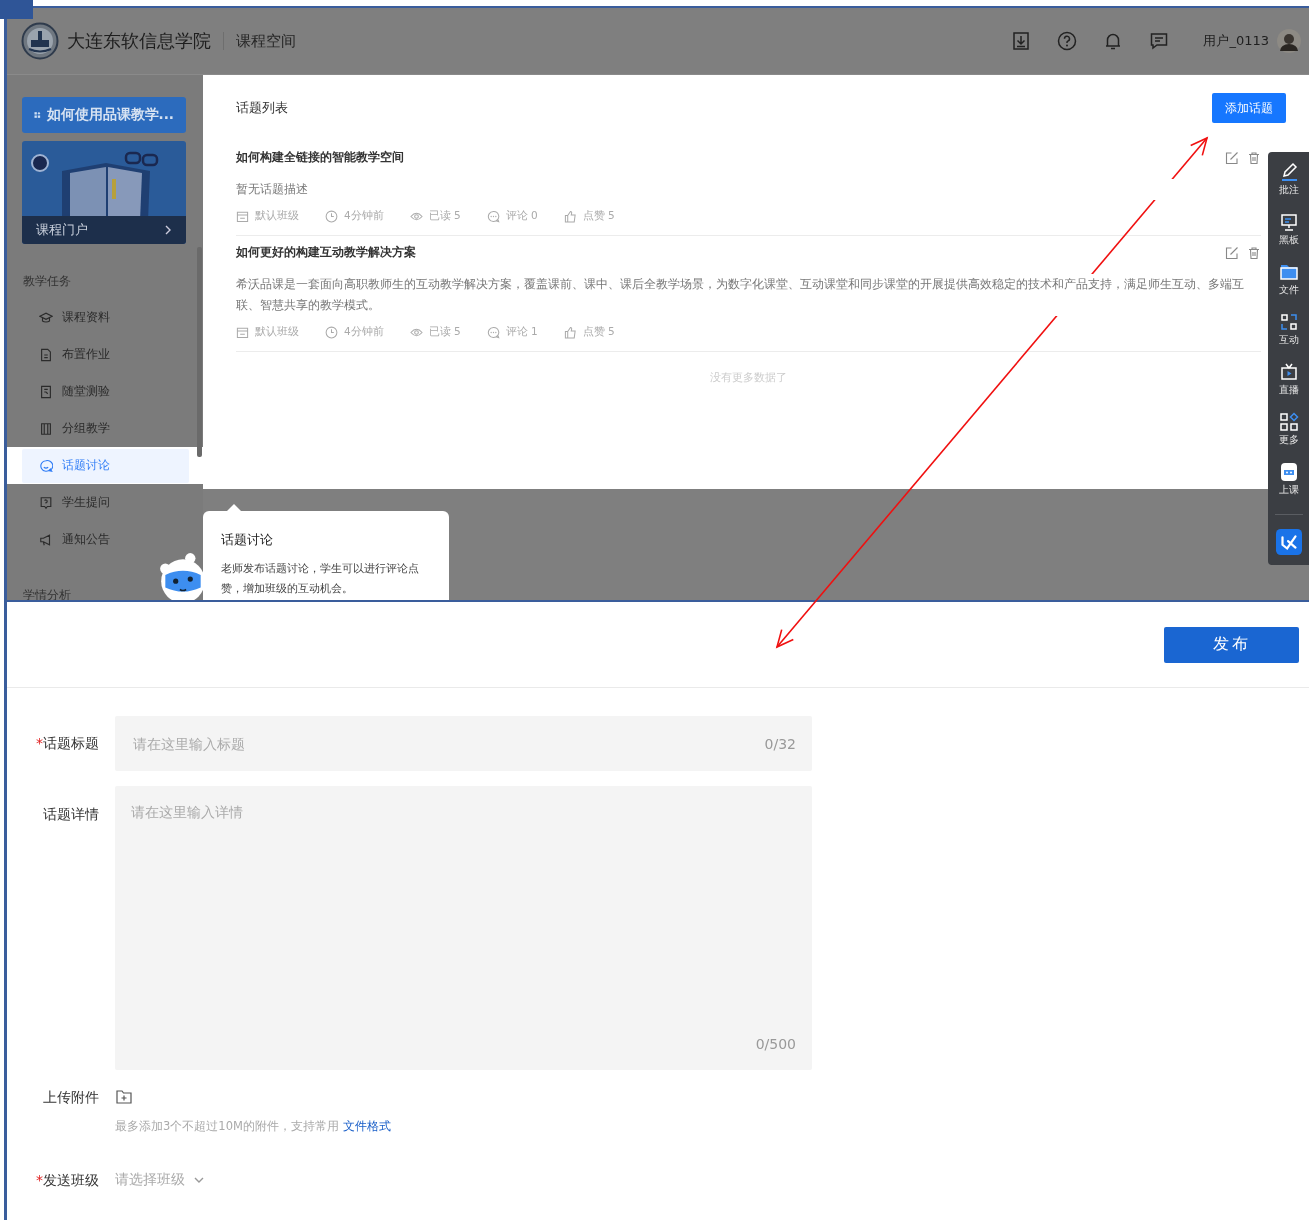  Describe the element at coordinates (366, 1126) in the screenshot. I see `file-format-link: 文件格式` at that location.